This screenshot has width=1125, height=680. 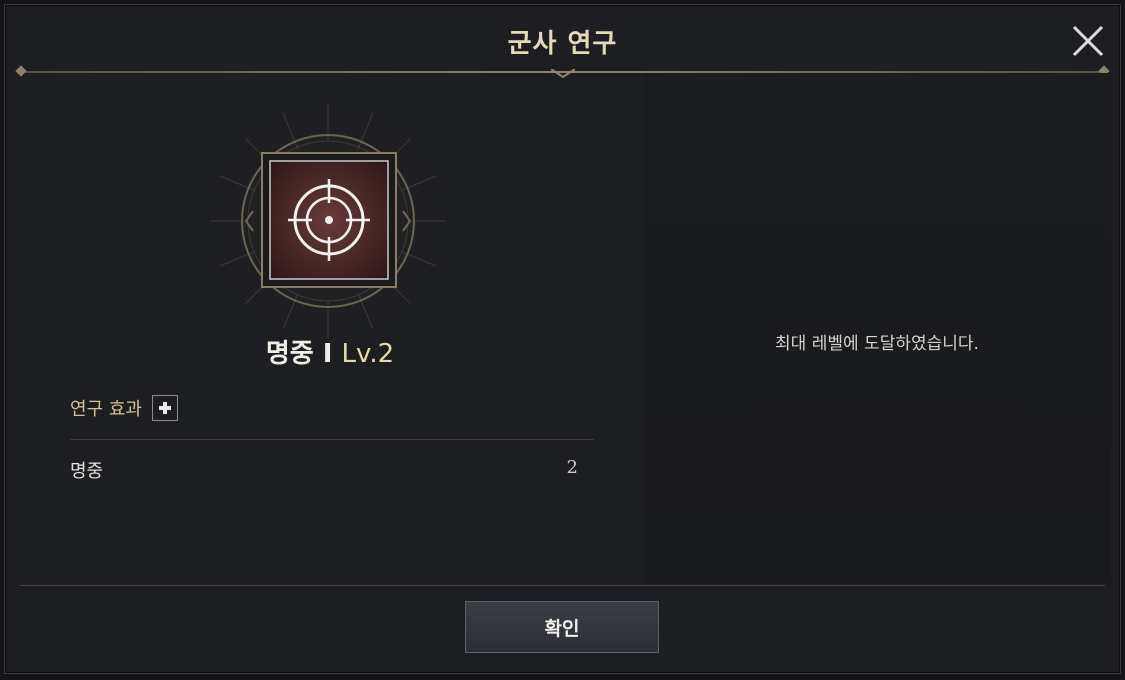 What do you see at coordinates (332, 439) in the screenshot?
I see `effect-divider` at bounding box center [332, 439].